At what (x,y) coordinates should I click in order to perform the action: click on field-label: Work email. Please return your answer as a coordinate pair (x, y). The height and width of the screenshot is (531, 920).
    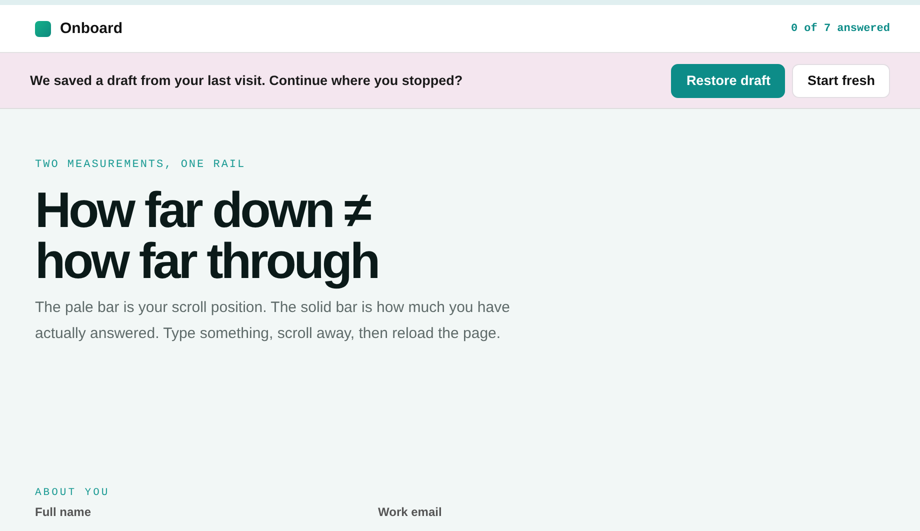
    Looking at the image, I should click on (410, 512).